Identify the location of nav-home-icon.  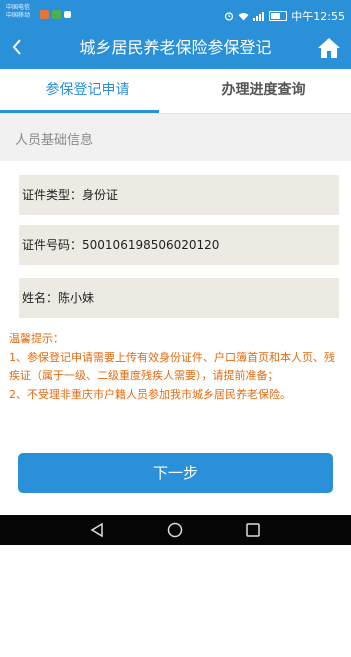
(175, 530).